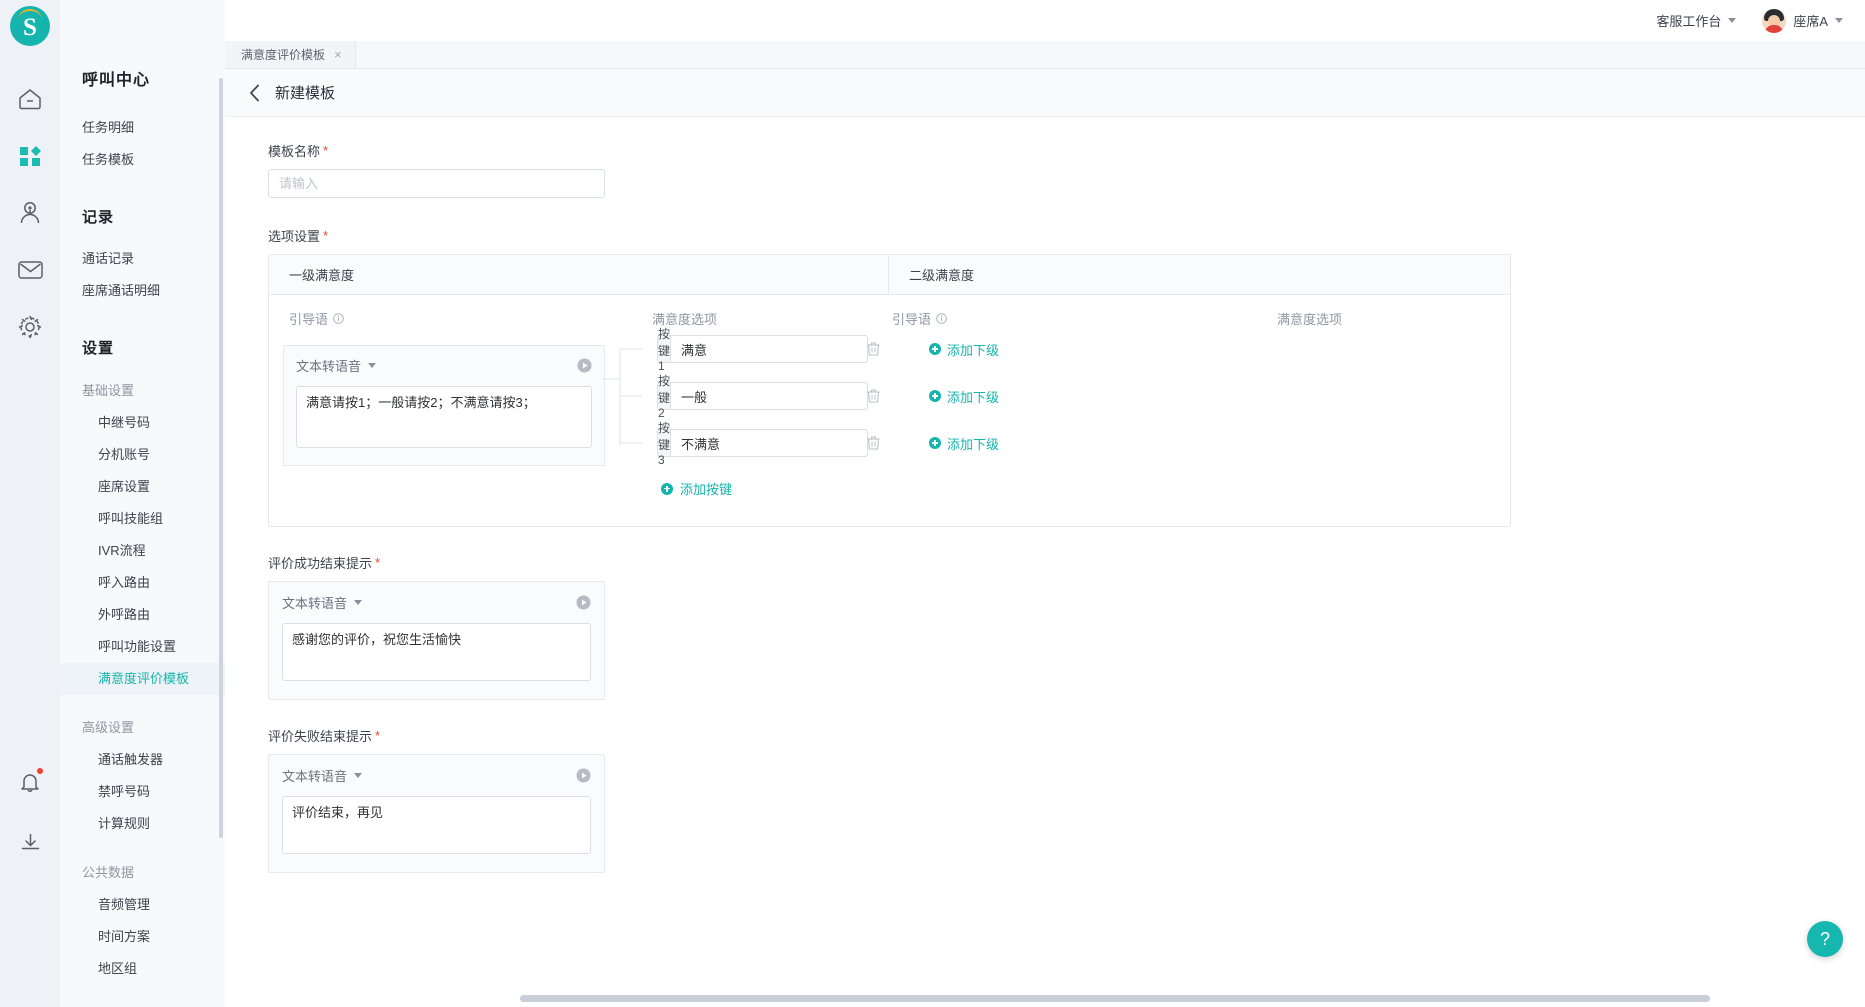  I want to click on add-child-link-1: 添加下级, so click(1046, 349).